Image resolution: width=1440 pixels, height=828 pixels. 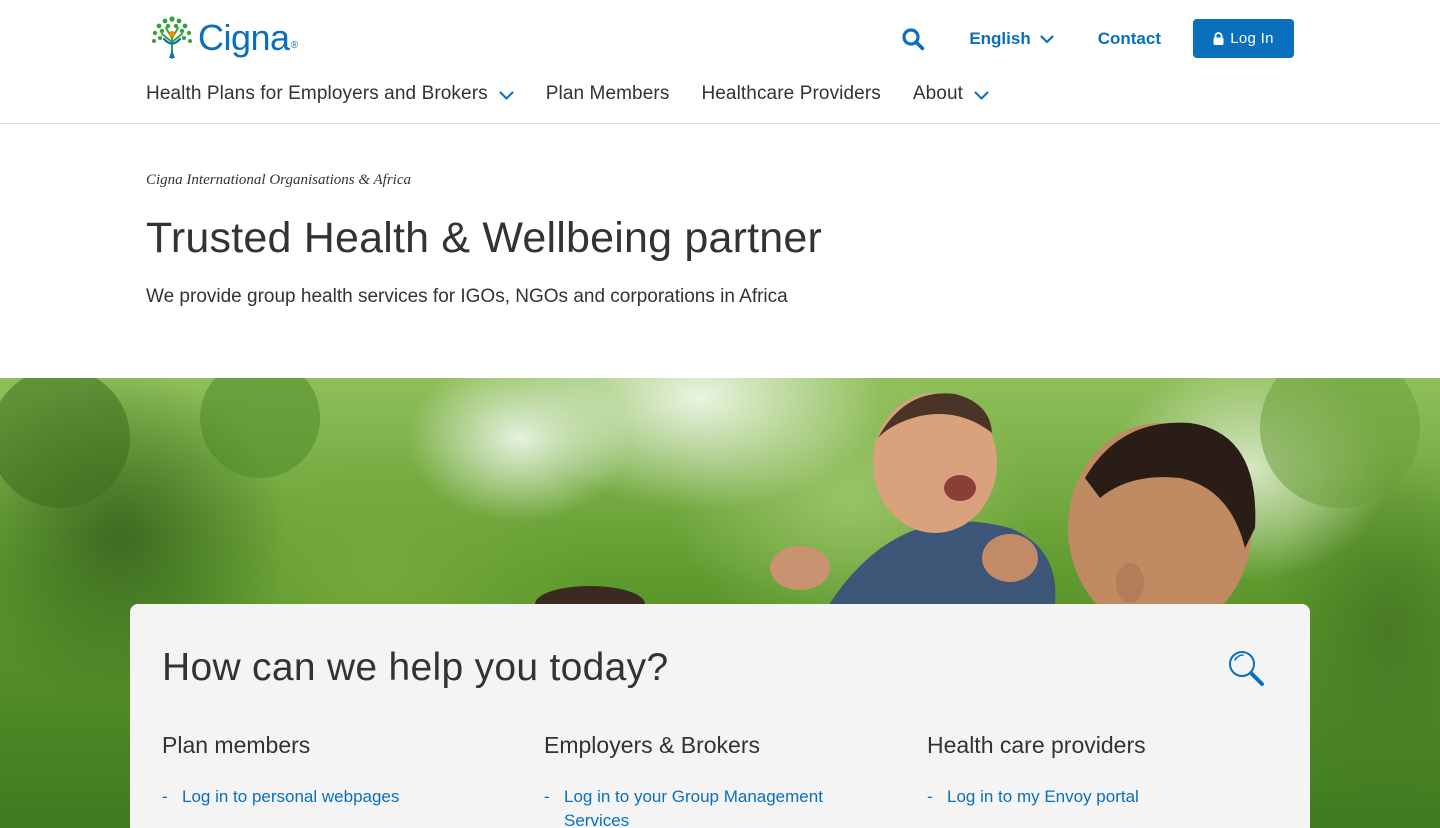 What do you see at coordinates (1129, 39) in the screenshot?
I see `contact-link: Contact` at bounding box center [1129, 39].